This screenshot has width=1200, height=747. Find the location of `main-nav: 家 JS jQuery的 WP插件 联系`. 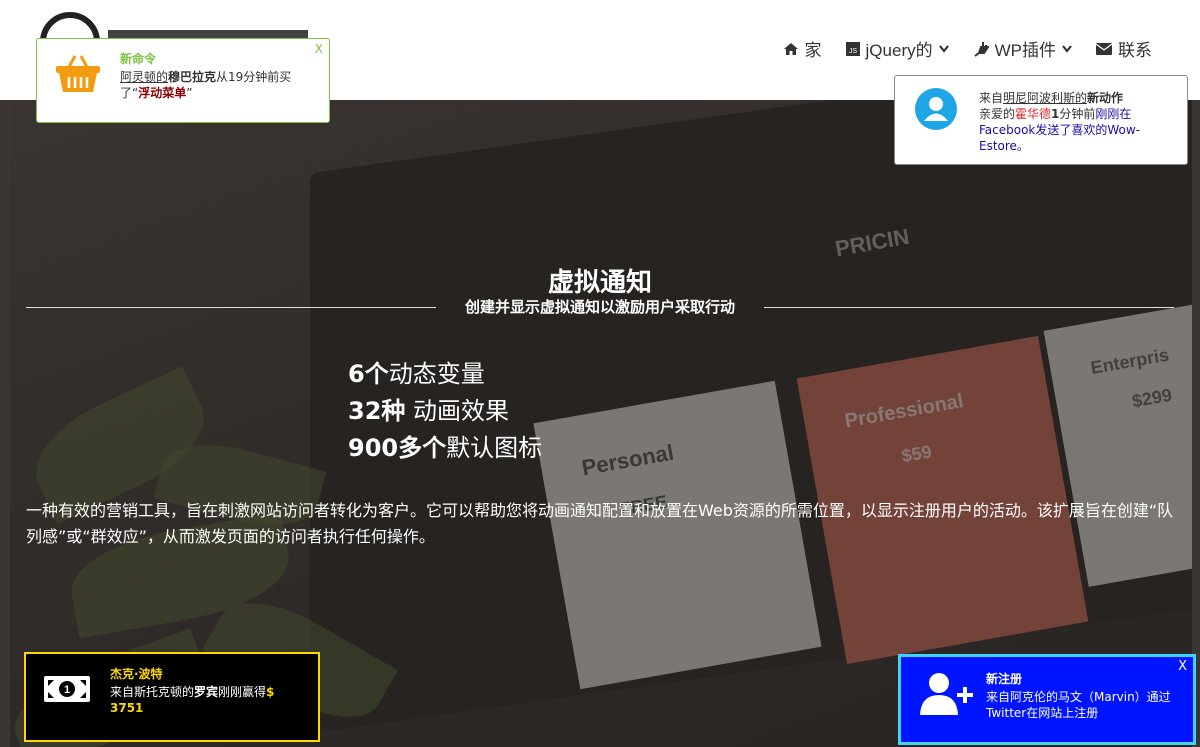

main-nav: 家 JS jQuery的 WP插件 联系 is located at coordinates (967, 48).